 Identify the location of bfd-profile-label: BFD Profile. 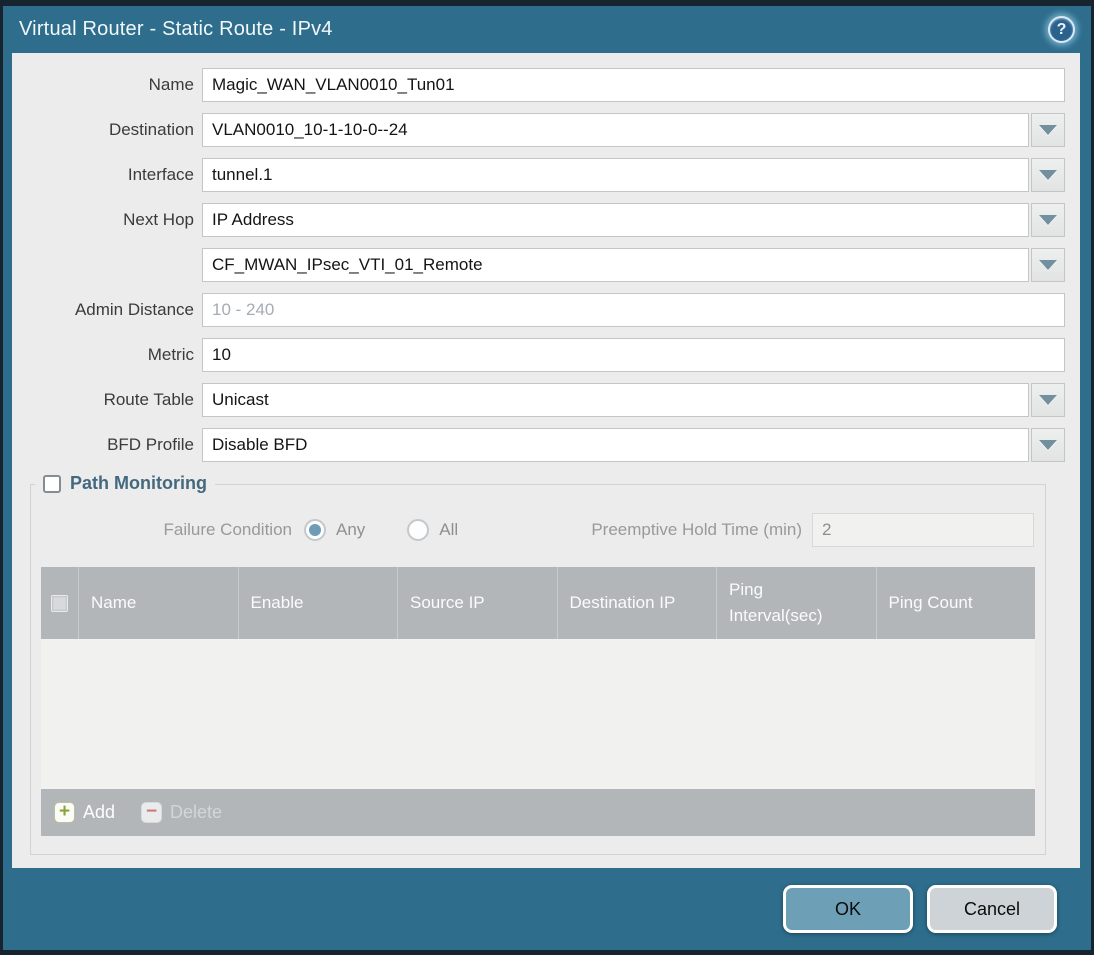
(150, 444).